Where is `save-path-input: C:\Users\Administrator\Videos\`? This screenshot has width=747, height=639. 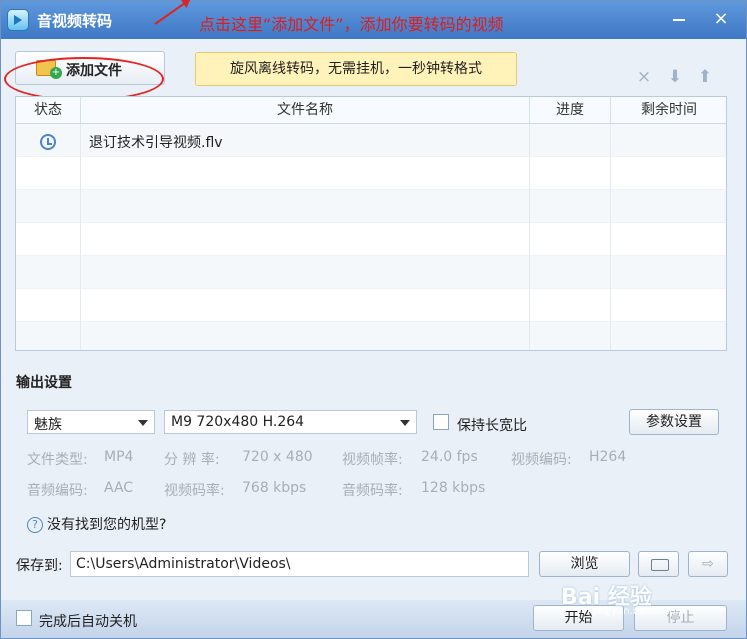 save-path-input: C:\Users\Administrator\Videos\ is located at coordinates (299, 564).